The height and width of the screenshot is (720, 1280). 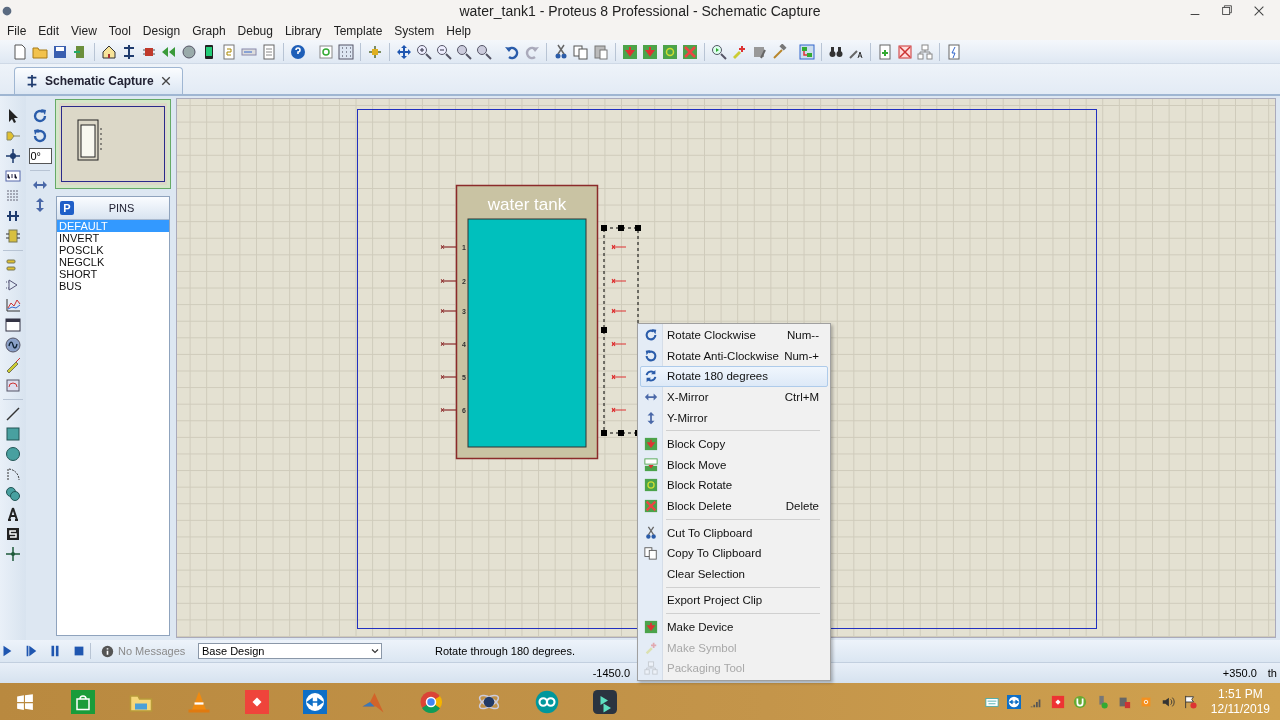 I want to click on double-arrow-icon, so click(x=1013, y=702).